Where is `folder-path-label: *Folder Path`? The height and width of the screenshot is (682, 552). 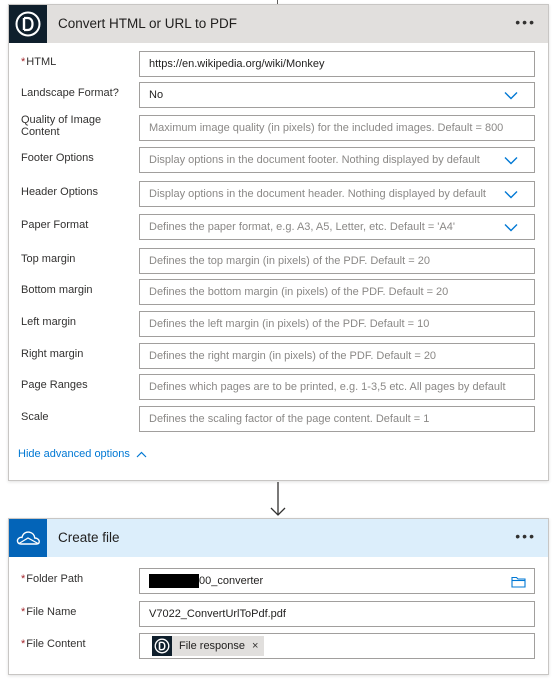
folder-path-label: *Folder Path is located at coordinates (52, 579).